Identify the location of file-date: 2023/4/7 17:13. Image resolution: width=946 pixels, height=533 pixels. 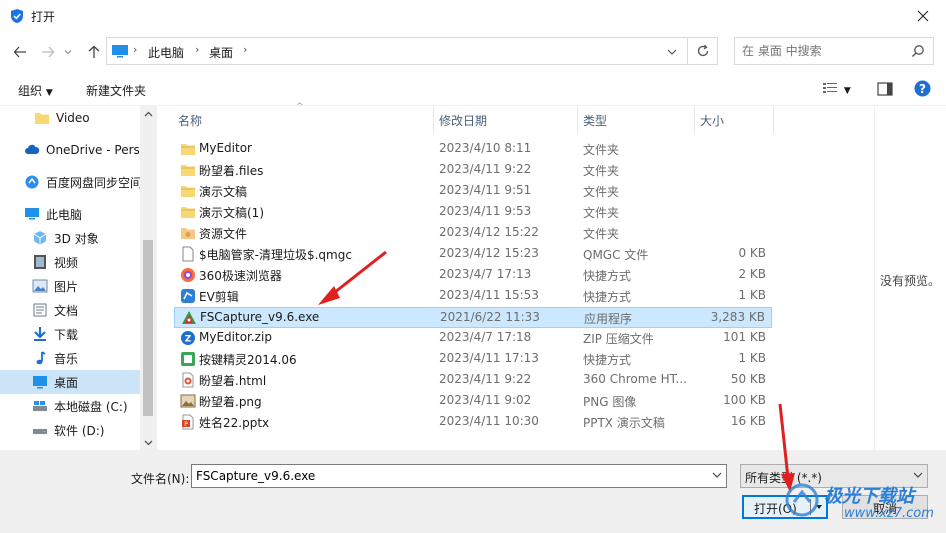
(485, 274).